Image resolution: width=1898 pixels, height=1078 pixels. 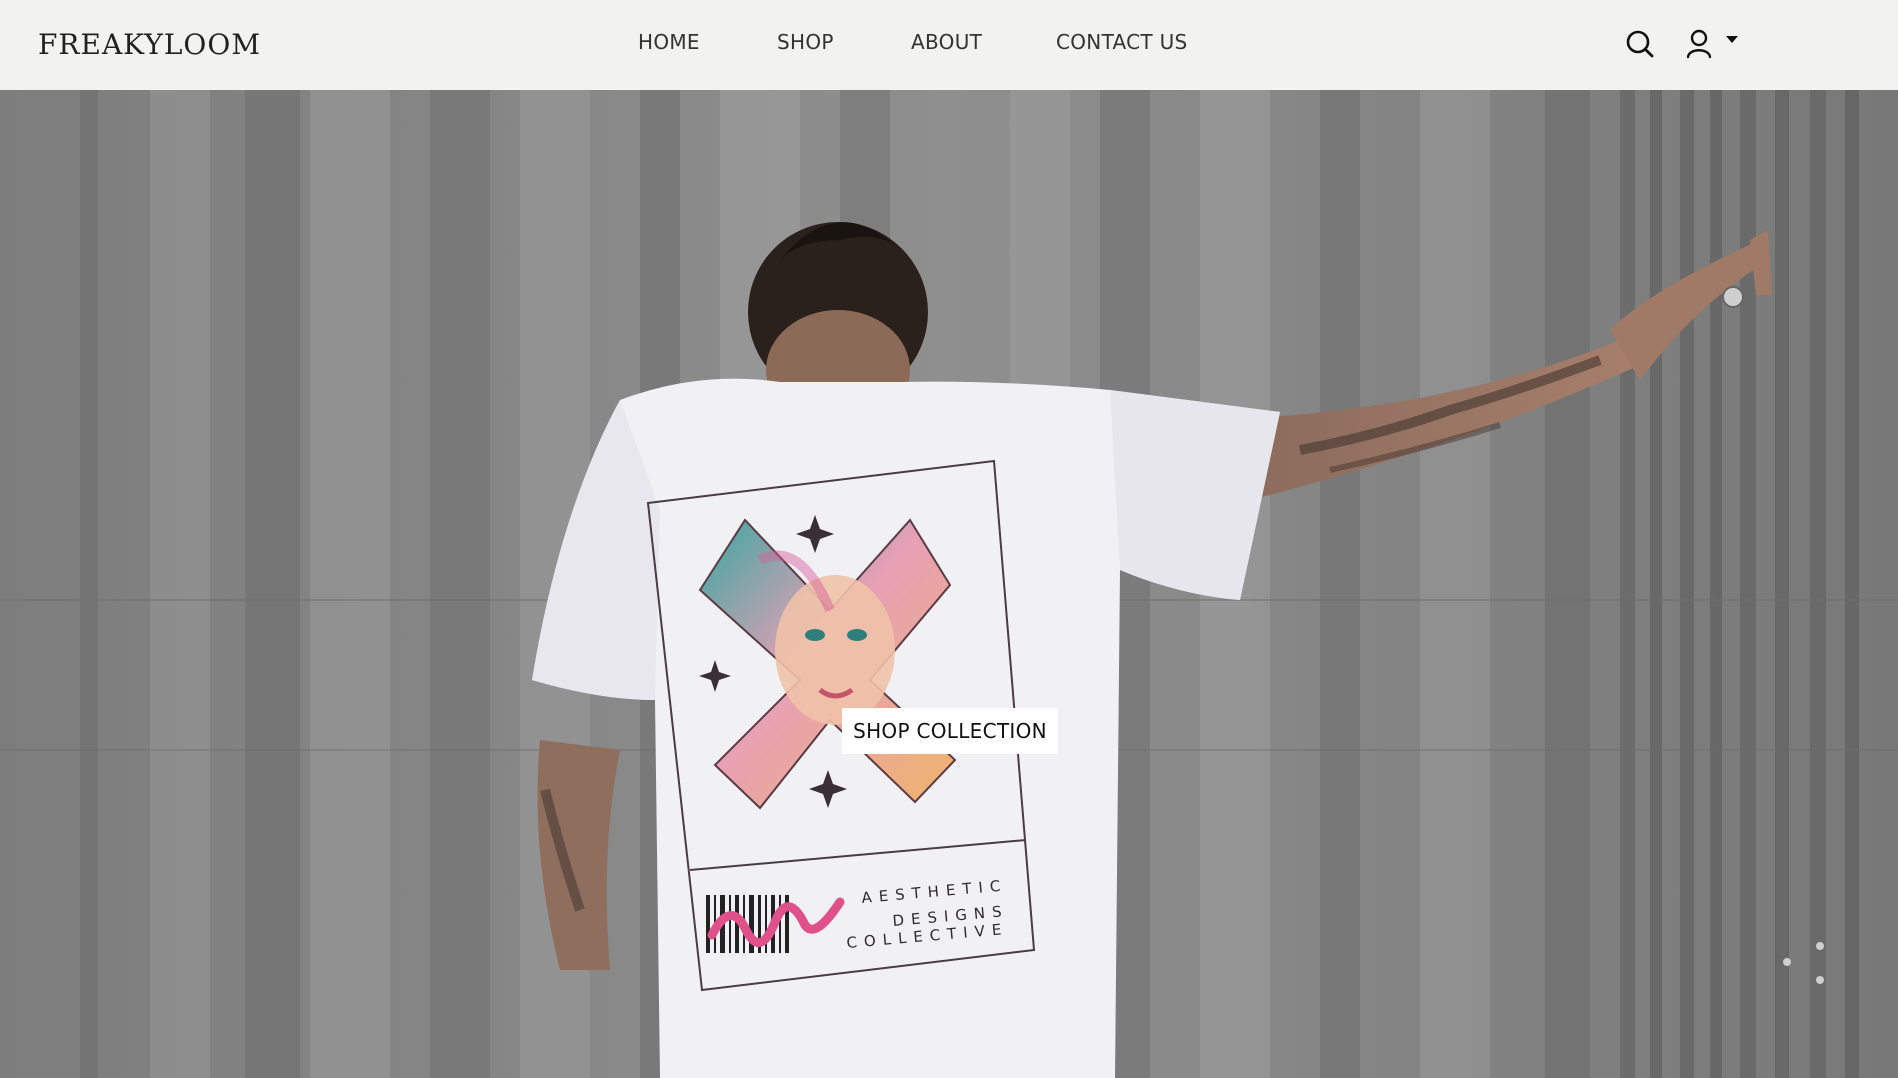 What do you see at coordinates (946, 42) in the screenshot?
I see `nav-about: ABOUT` at bounding box center [946, 42].